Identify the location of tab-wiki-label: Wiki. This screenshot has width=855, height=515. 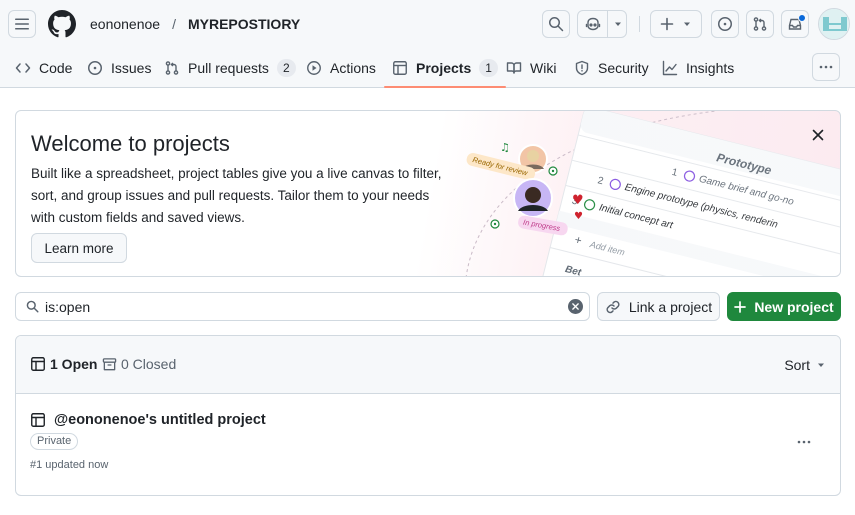
(543, 67).